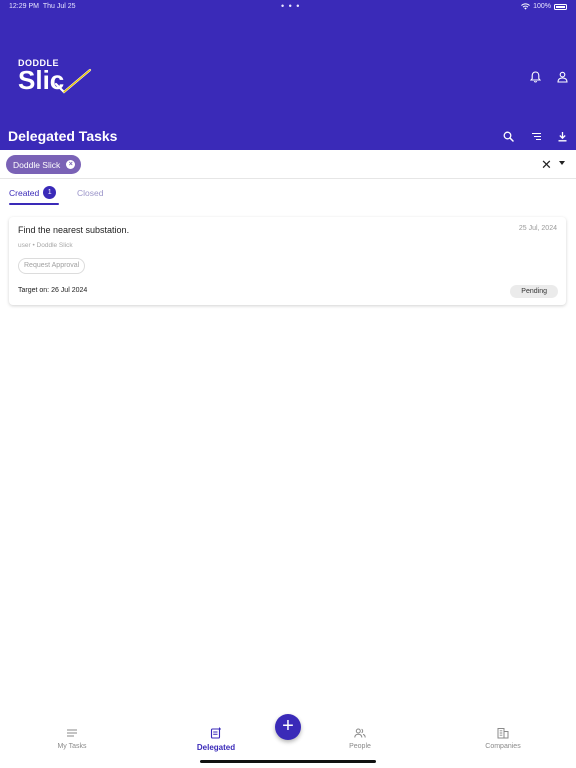 The width and height of the screenshot is (576, 768). What do you see at coordinates (53, 290) in the screenshot?
I see `task-target-date: Target on: 26 Jul 2024` at bounding box center [53, 290].